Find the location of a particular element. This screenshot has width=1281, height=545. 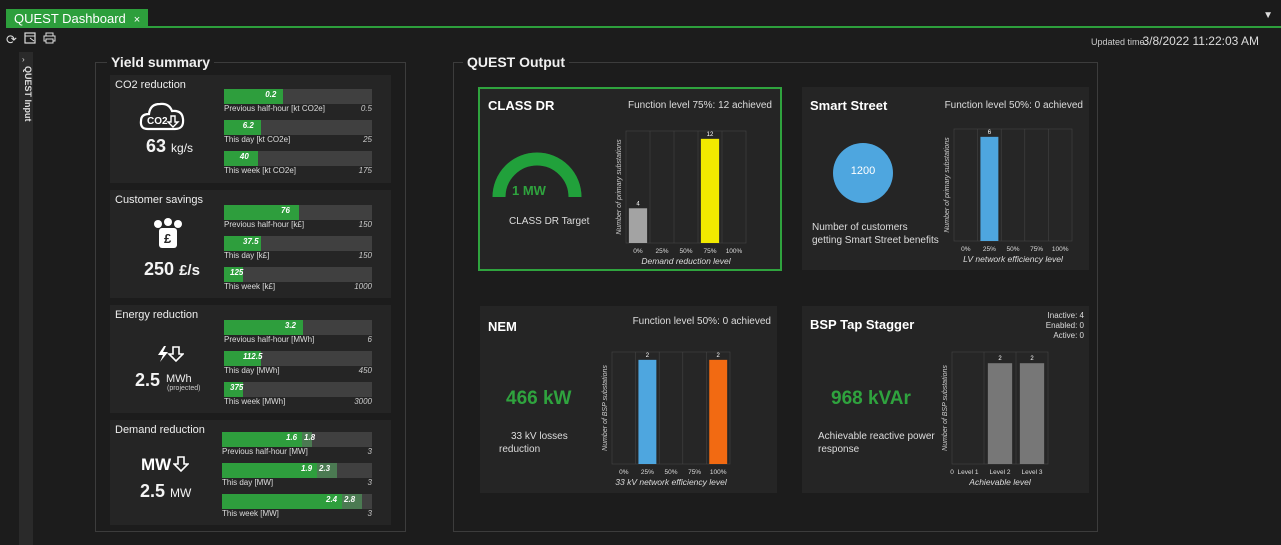

customer-bar-label: This week [k£] is located at coordinates (250, 286).